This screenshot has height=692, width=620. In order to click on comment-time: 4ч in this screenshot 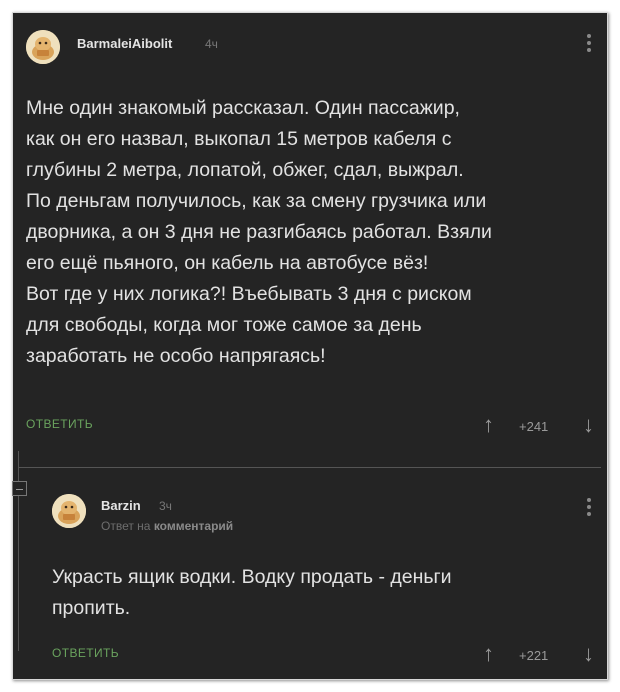, I will do `click(211, 44)`.